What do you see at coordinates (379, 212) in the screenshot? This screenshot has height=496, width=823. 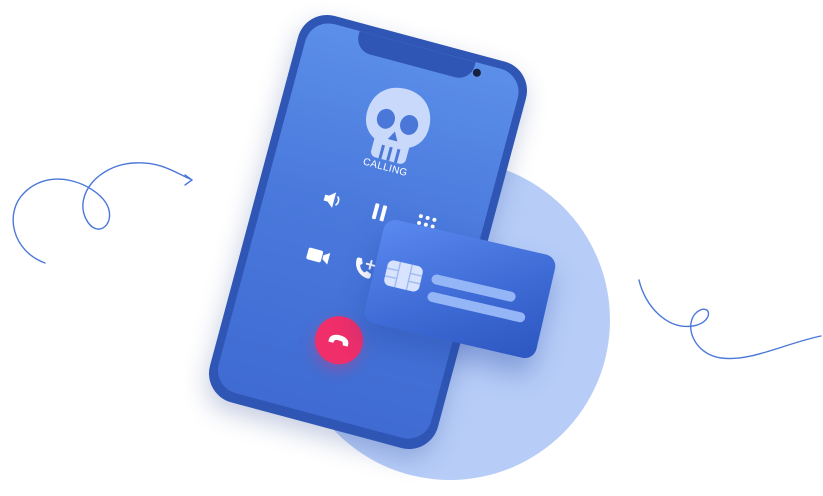 I see `pause-icon` at bounding box center [379, 212].